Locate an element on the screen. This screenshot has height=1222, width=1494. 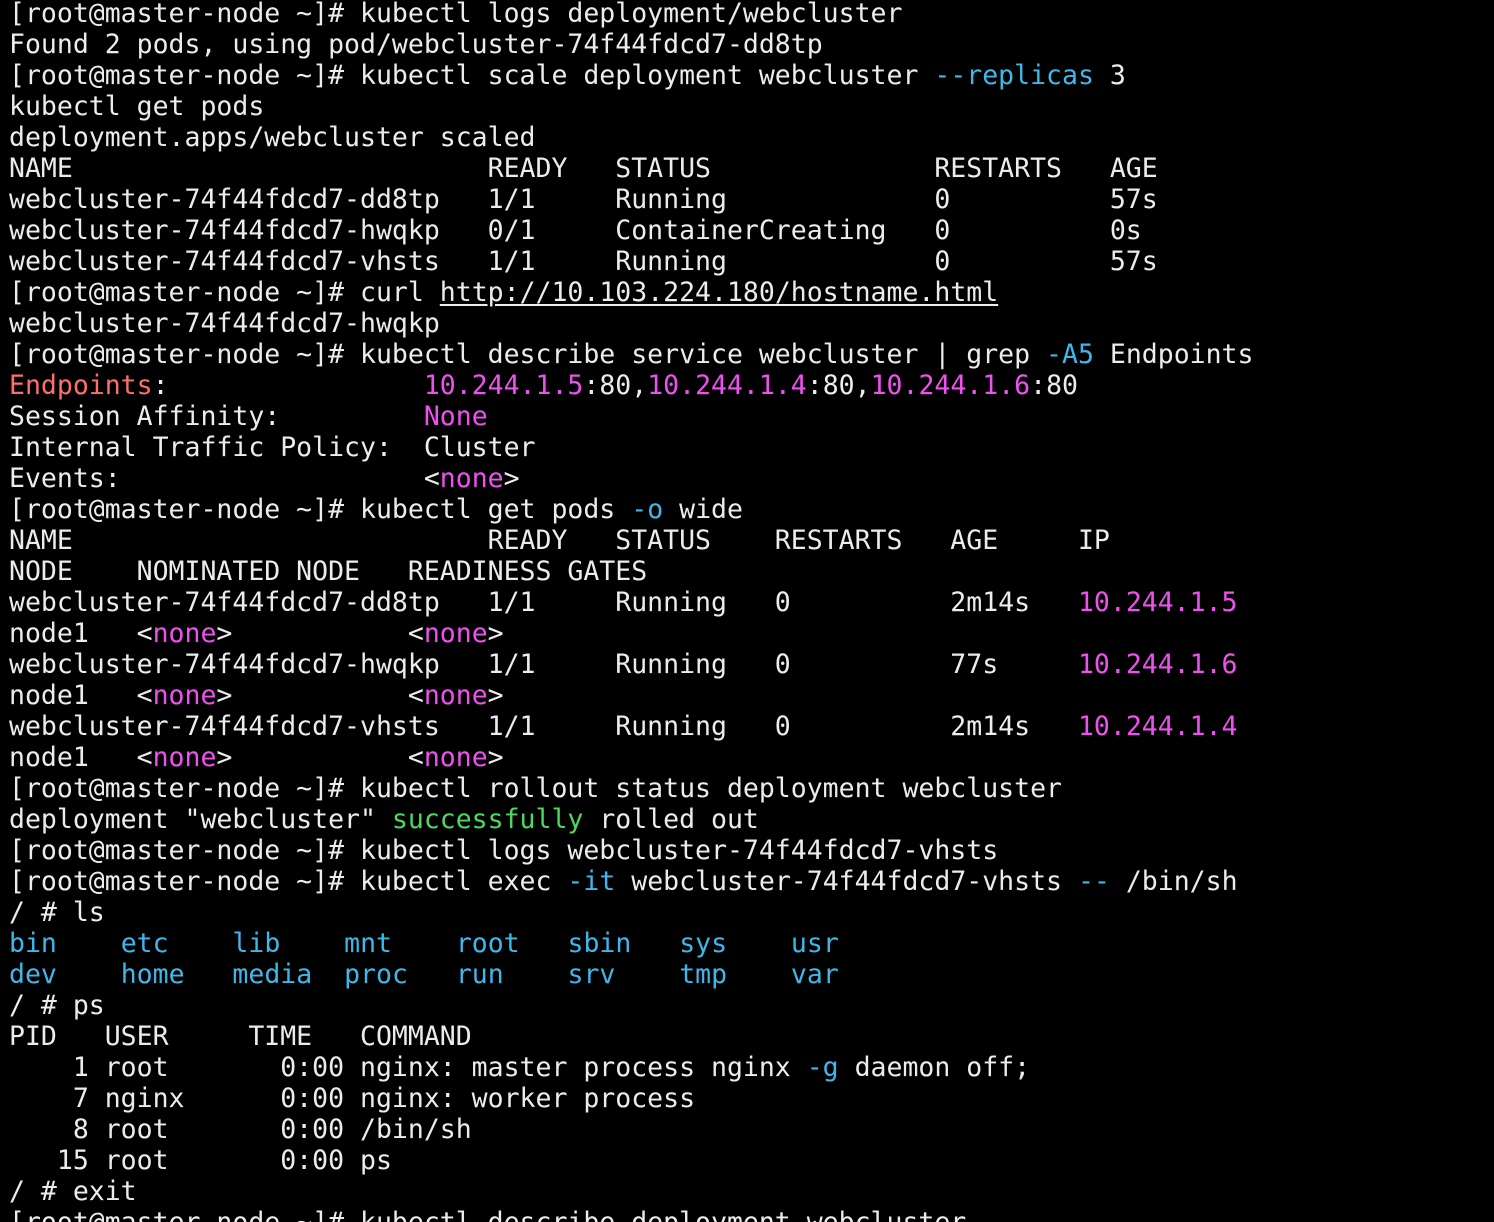
terminal-line: Internal Traffic Policy: Cluster is located at coordinates (751, 447).